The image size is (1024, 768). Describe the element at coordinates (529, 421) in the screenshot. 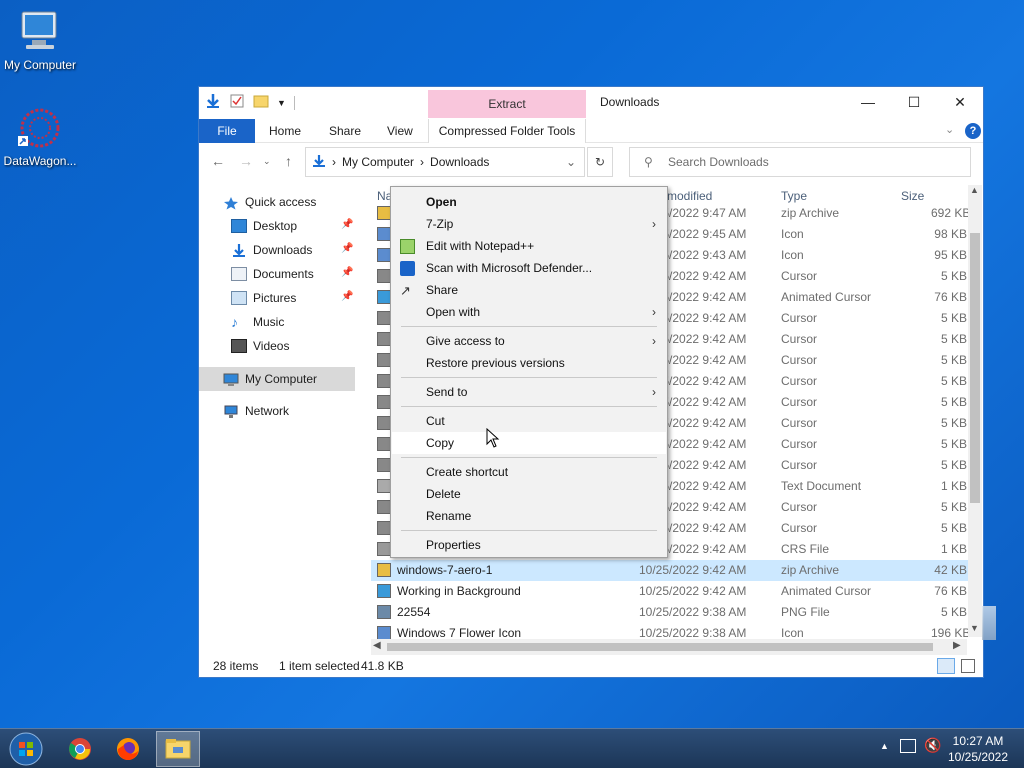

I see `context-menu-item-cut: Cut` at that location.